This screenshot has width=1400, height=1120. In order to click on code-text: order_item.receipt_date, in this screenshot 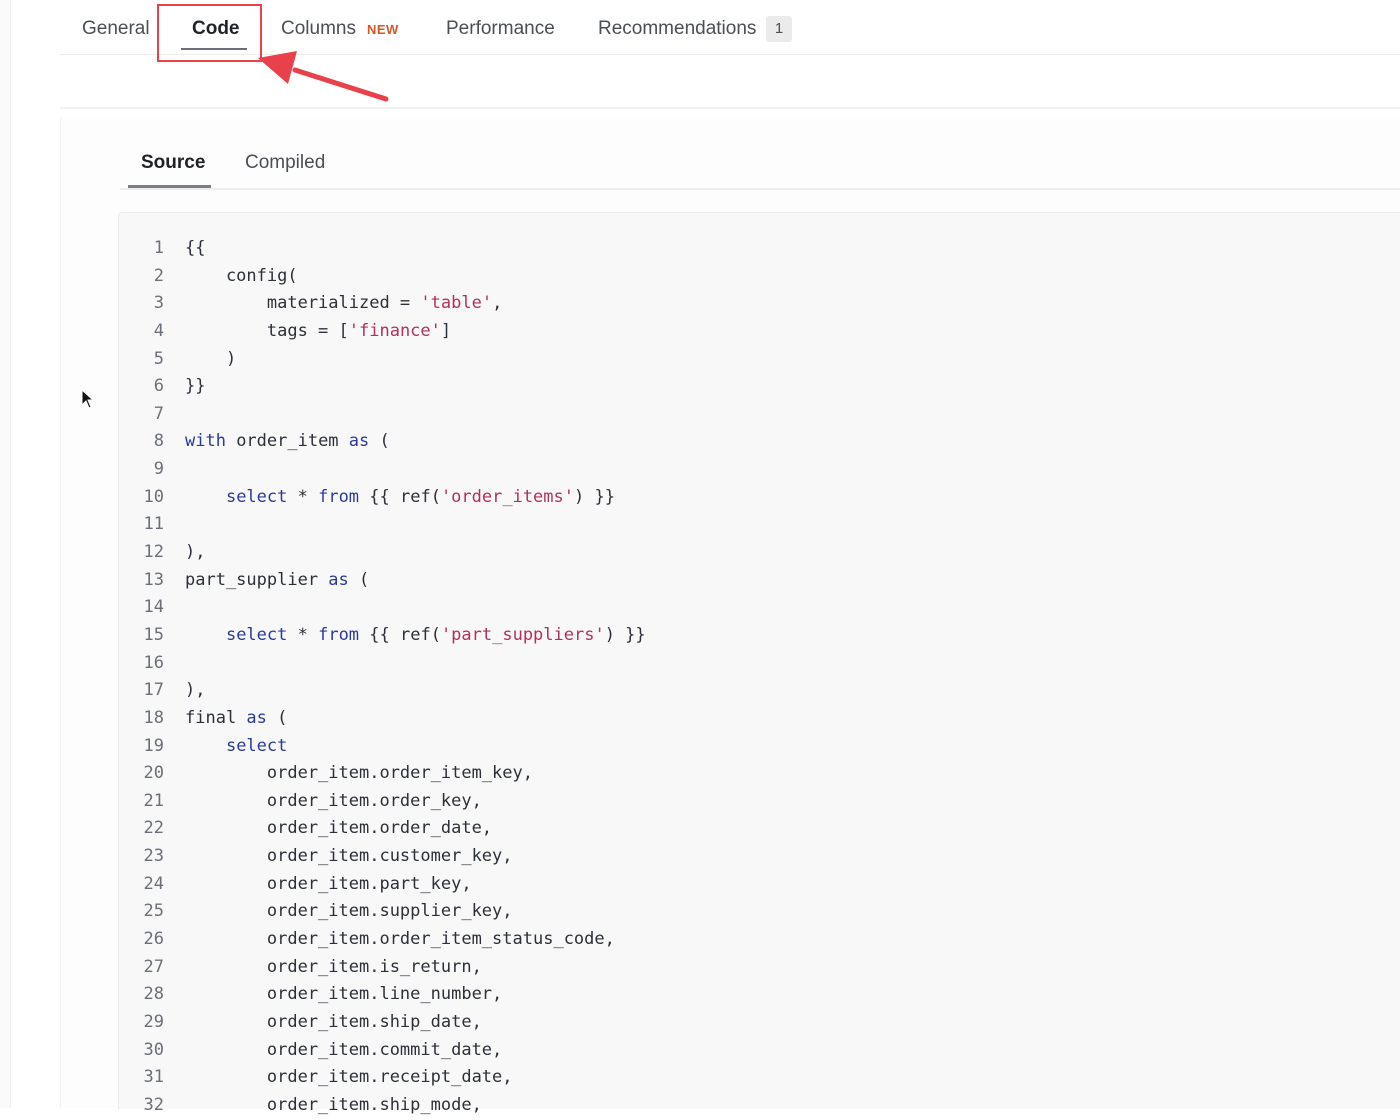, I will do `click(349, 1078)`.